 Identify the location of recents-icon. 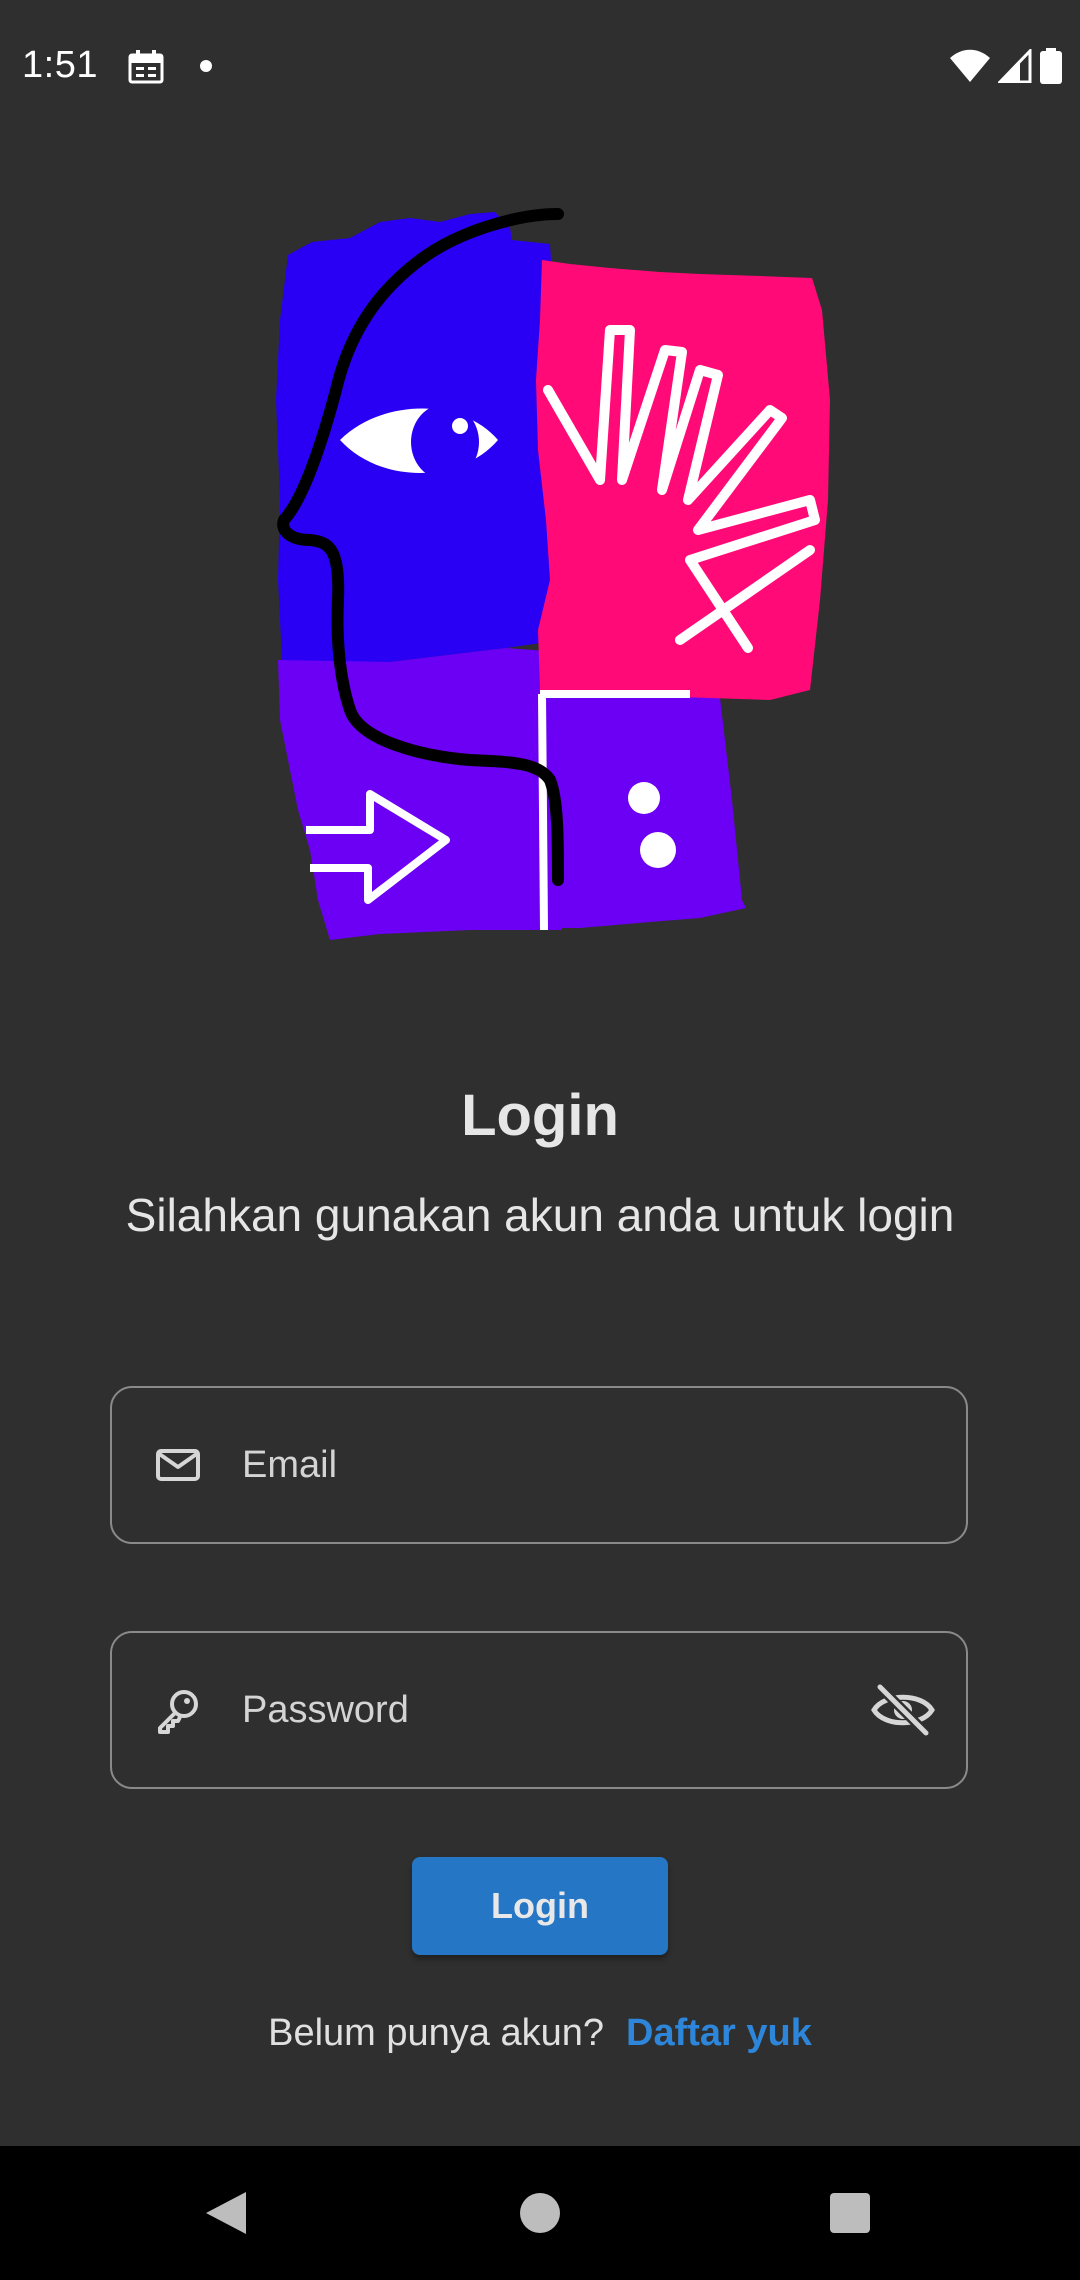
(850, 2213).